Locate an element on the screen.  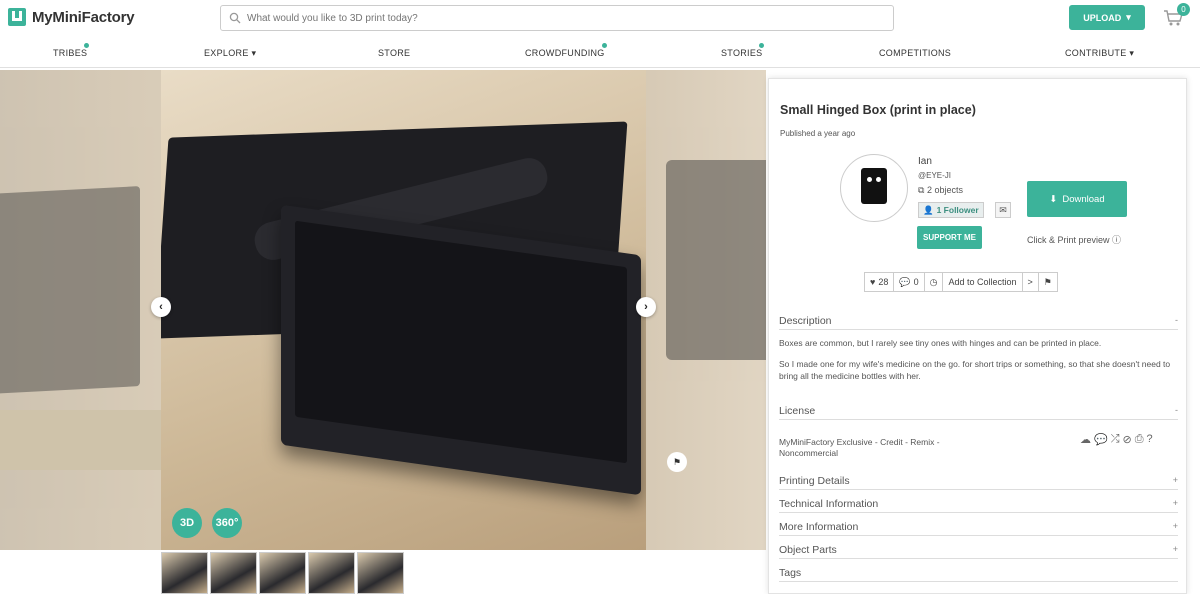
nav-label: COMPETITIONS is located at coordinates (915, 53).